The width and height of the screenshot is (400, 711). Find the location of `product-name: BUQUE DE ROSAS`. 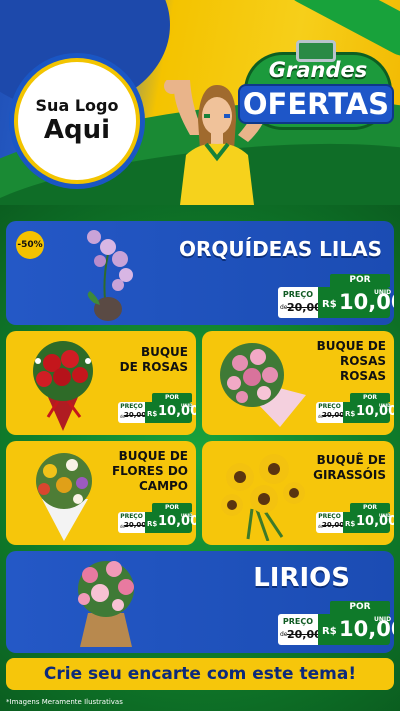

product-name: BUQUE DE ROSAS is located at coordinates (154, 360).